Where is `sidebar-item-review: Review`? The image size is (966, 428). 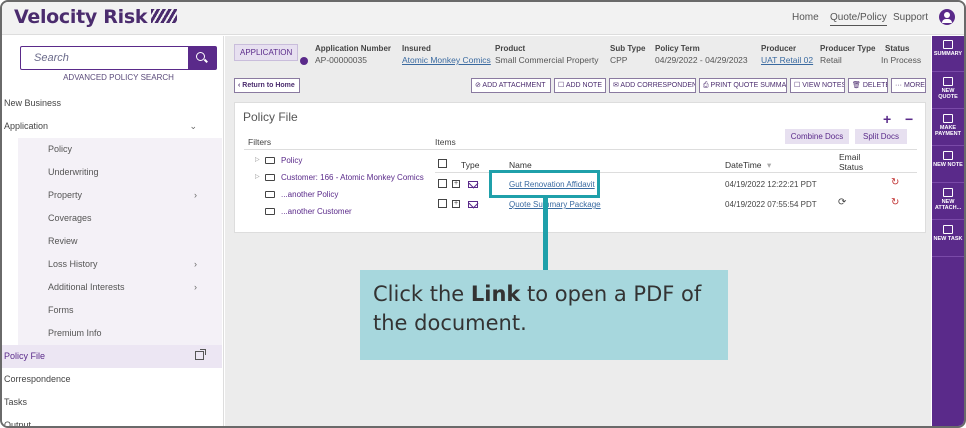
sidebar-item-review: Review is located at coordinates (120, 241).